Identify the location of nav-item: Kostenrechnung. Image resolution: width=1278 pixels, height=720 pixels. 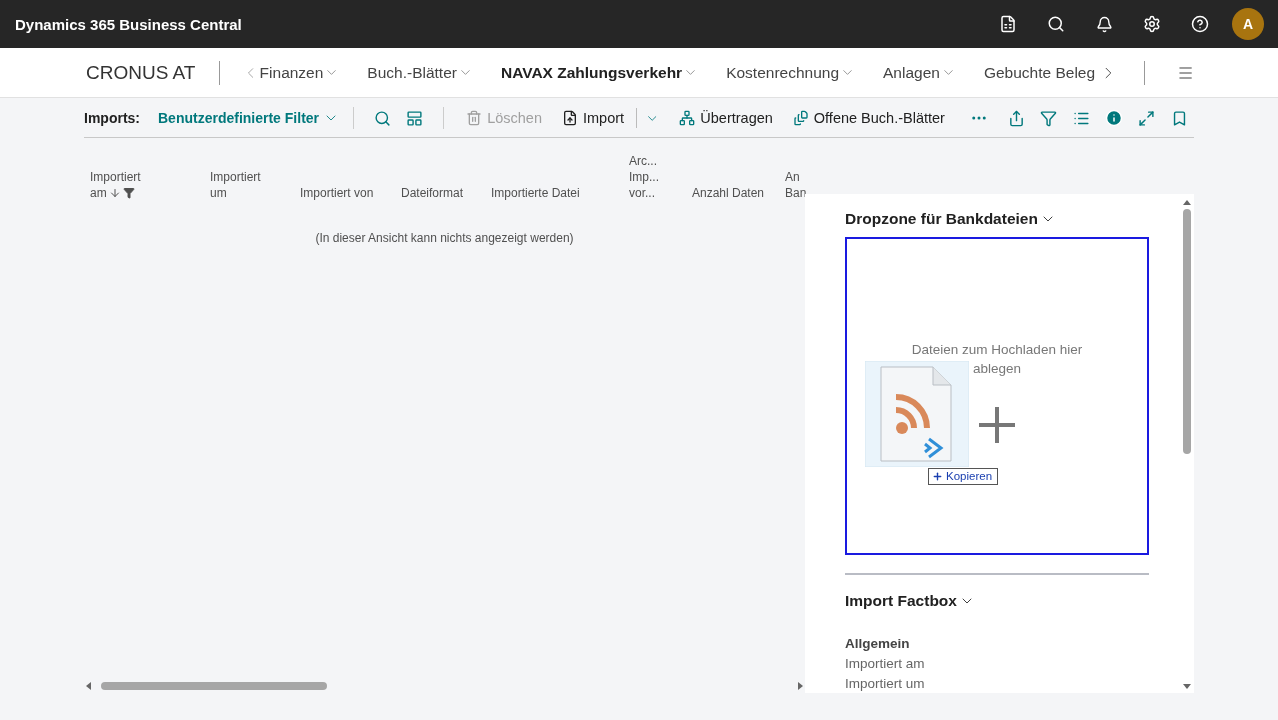
(796, 72).